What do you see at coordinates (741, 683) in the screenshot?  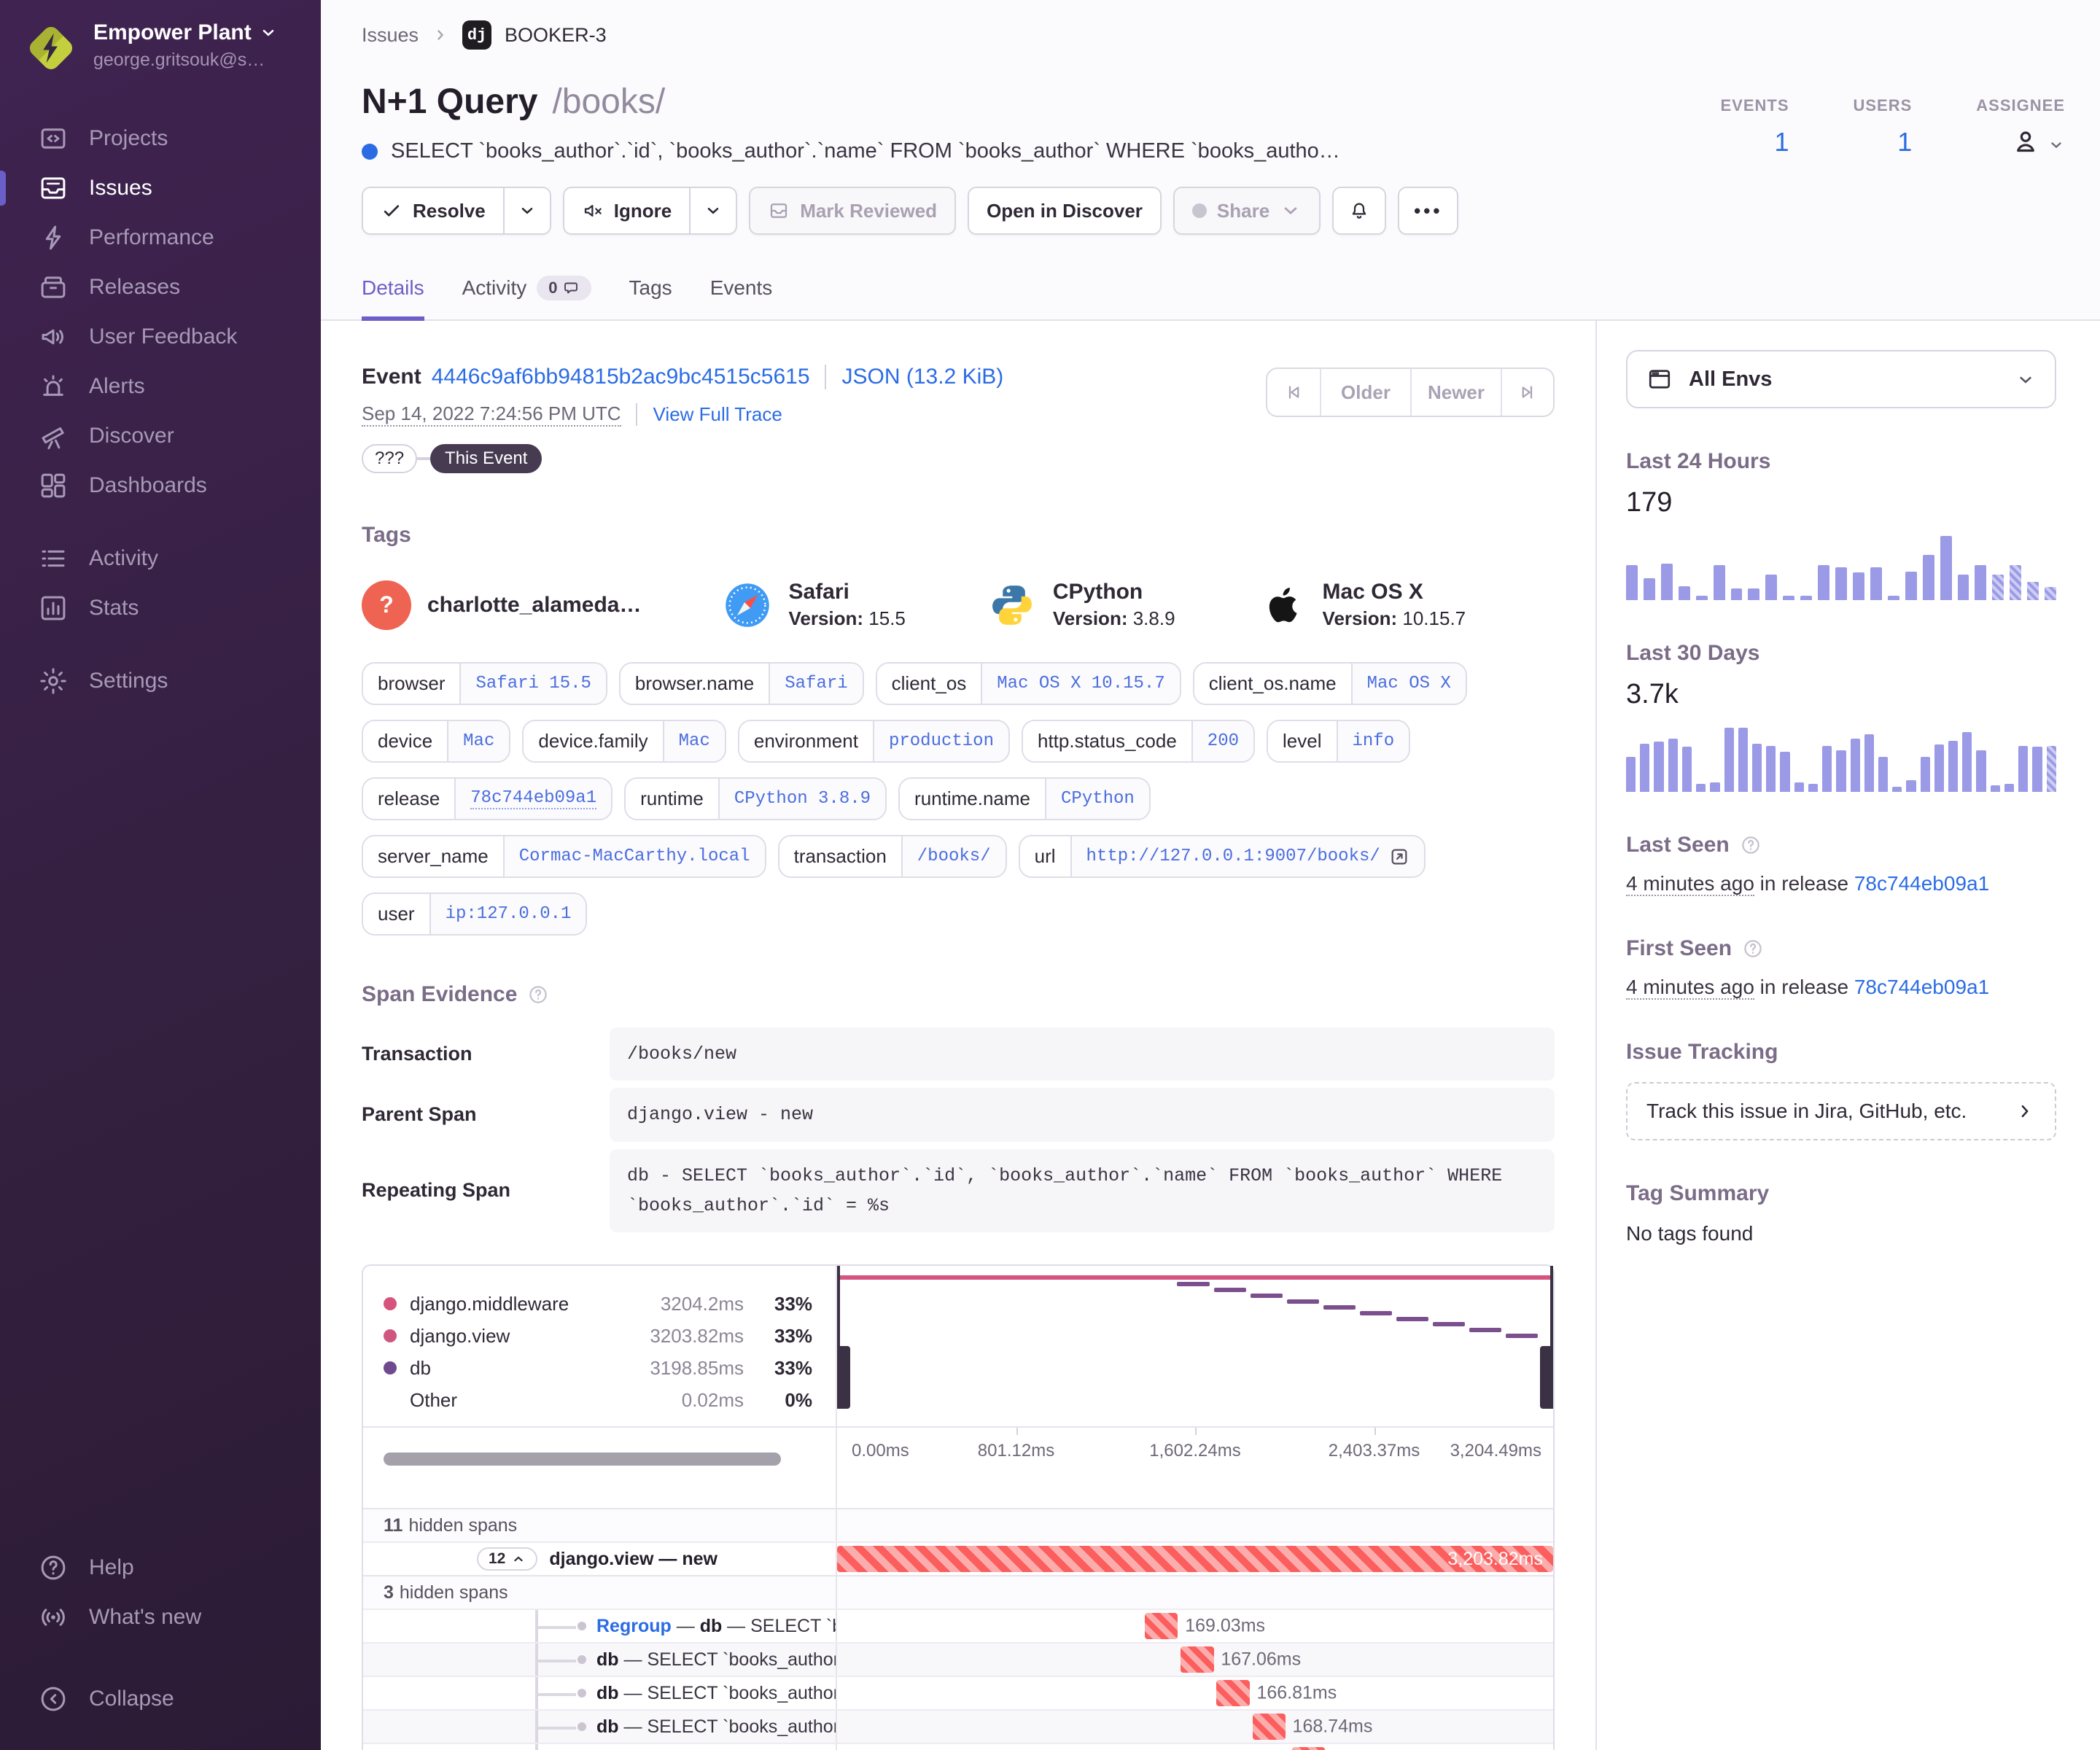 I see `tag-pill-browser-name: browser.name Safari` at bounding box center [741, 683].